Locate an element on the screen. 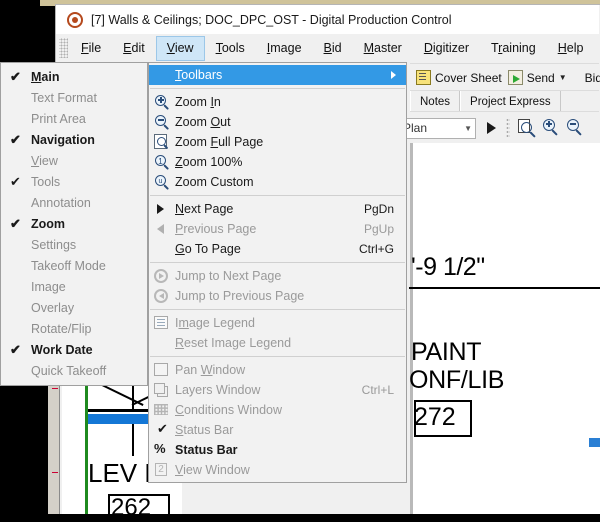 This screenshot has width=600, height=522. menu-item-label: Go To Page is located at coordinates (208, 249).